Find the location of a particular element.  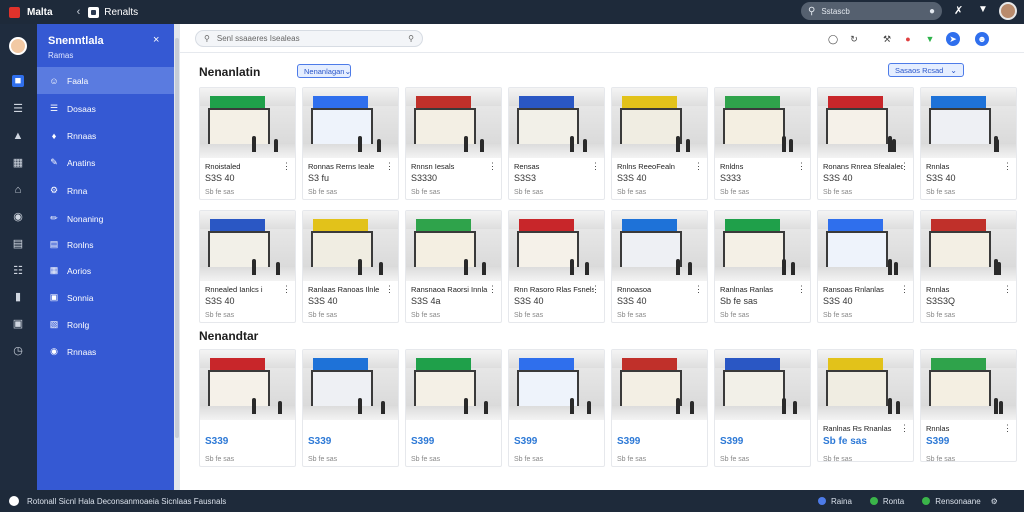

product-name: Rnldns is located at coordinates (760, 166).